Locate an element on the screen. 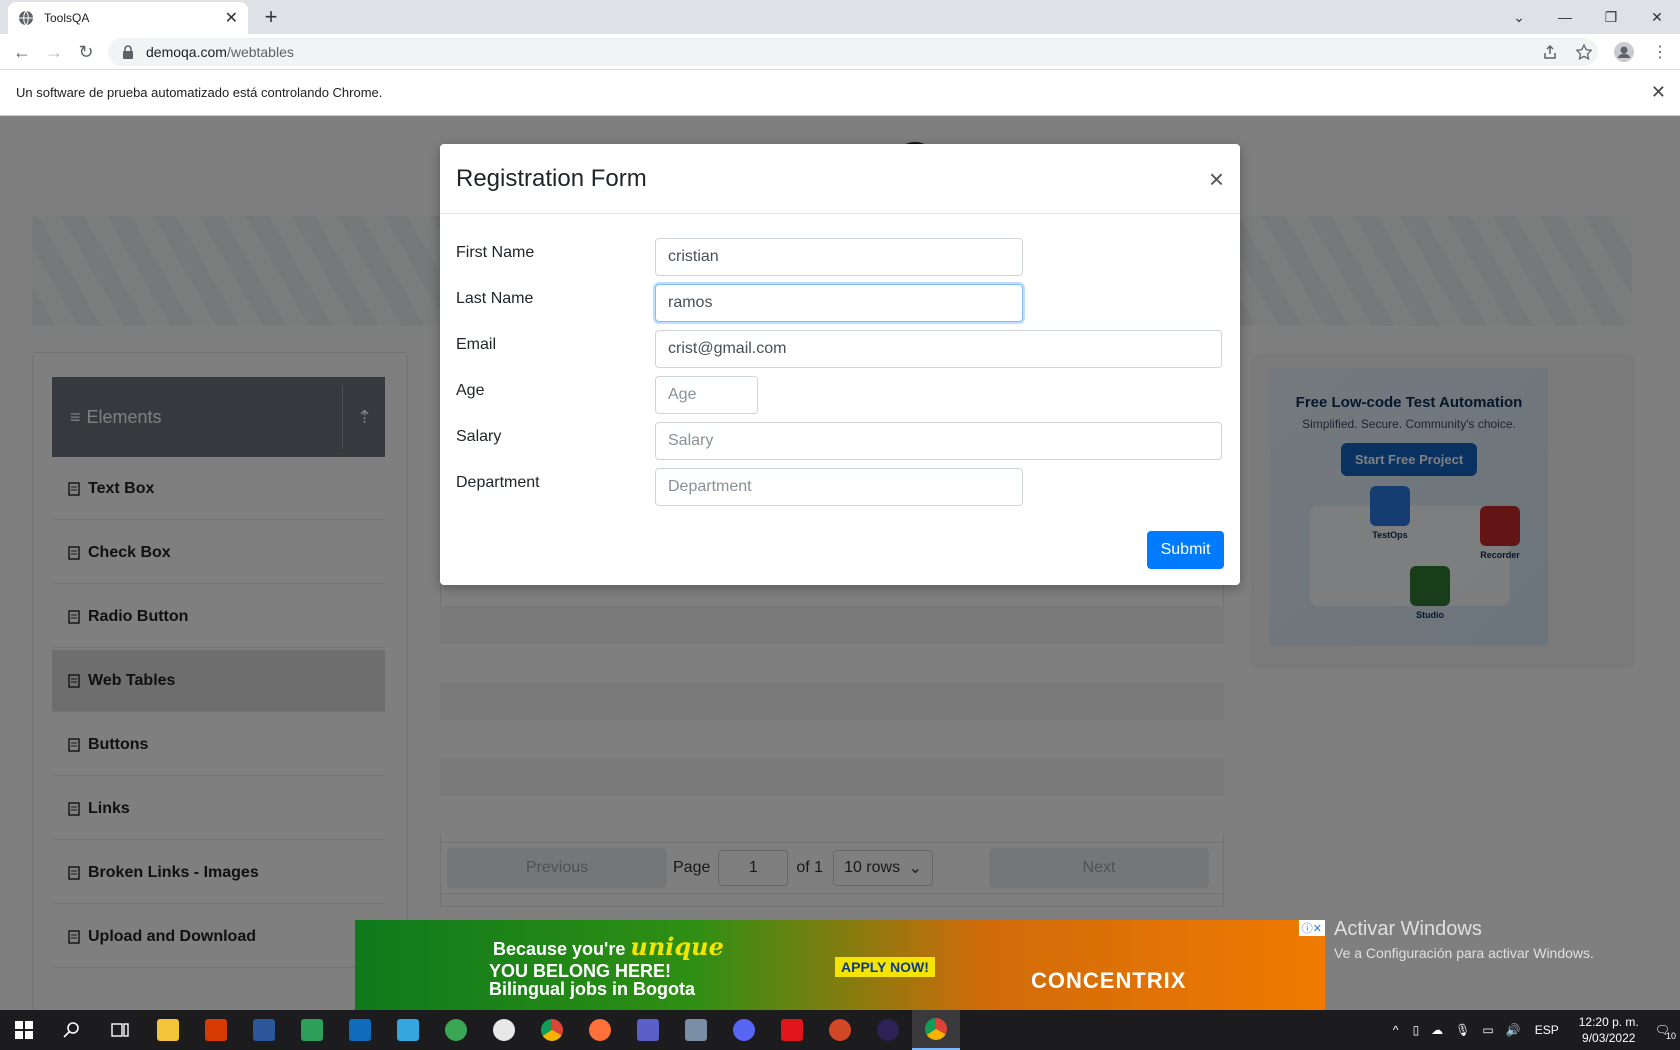 This screenshot has width=1680, height=1050. watermark-subtitle: Ve a Configuración para activar Windows. is located at coordinates (1464, 953).